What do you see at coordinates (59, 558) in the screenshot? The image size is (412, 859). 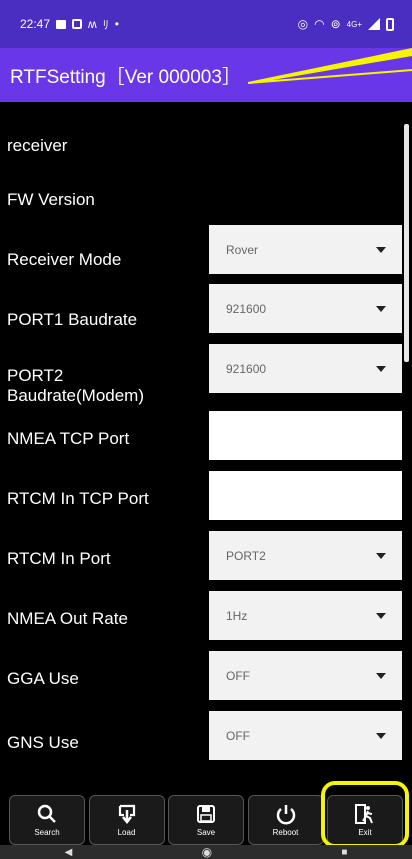 I see `setting-label: RTCM In Port` at bounding box center [59, 558].